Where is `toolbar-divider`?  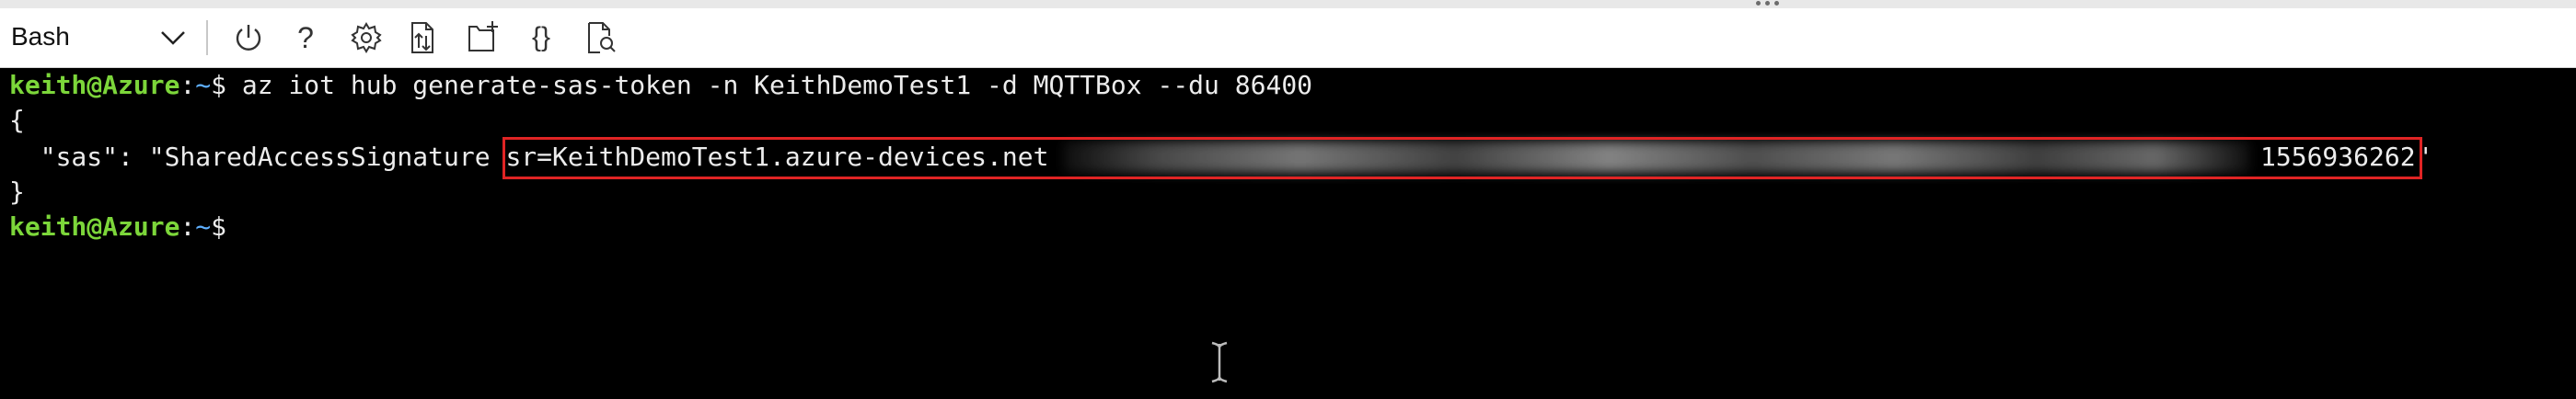 toolbar-divider is located at coordinates (207, 37).